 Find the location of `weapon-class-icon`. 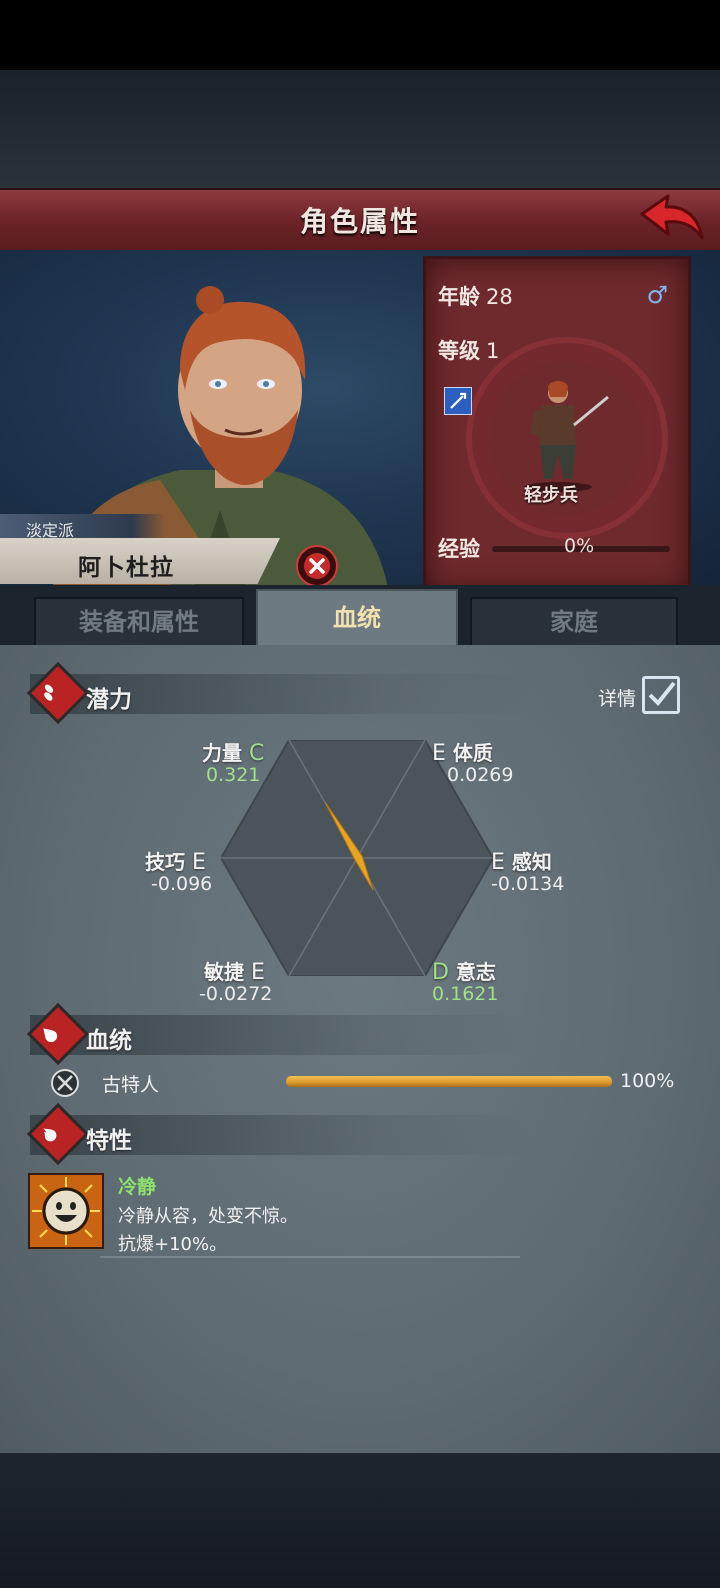

weapon-class-icon is located at coordinates (458, 401).